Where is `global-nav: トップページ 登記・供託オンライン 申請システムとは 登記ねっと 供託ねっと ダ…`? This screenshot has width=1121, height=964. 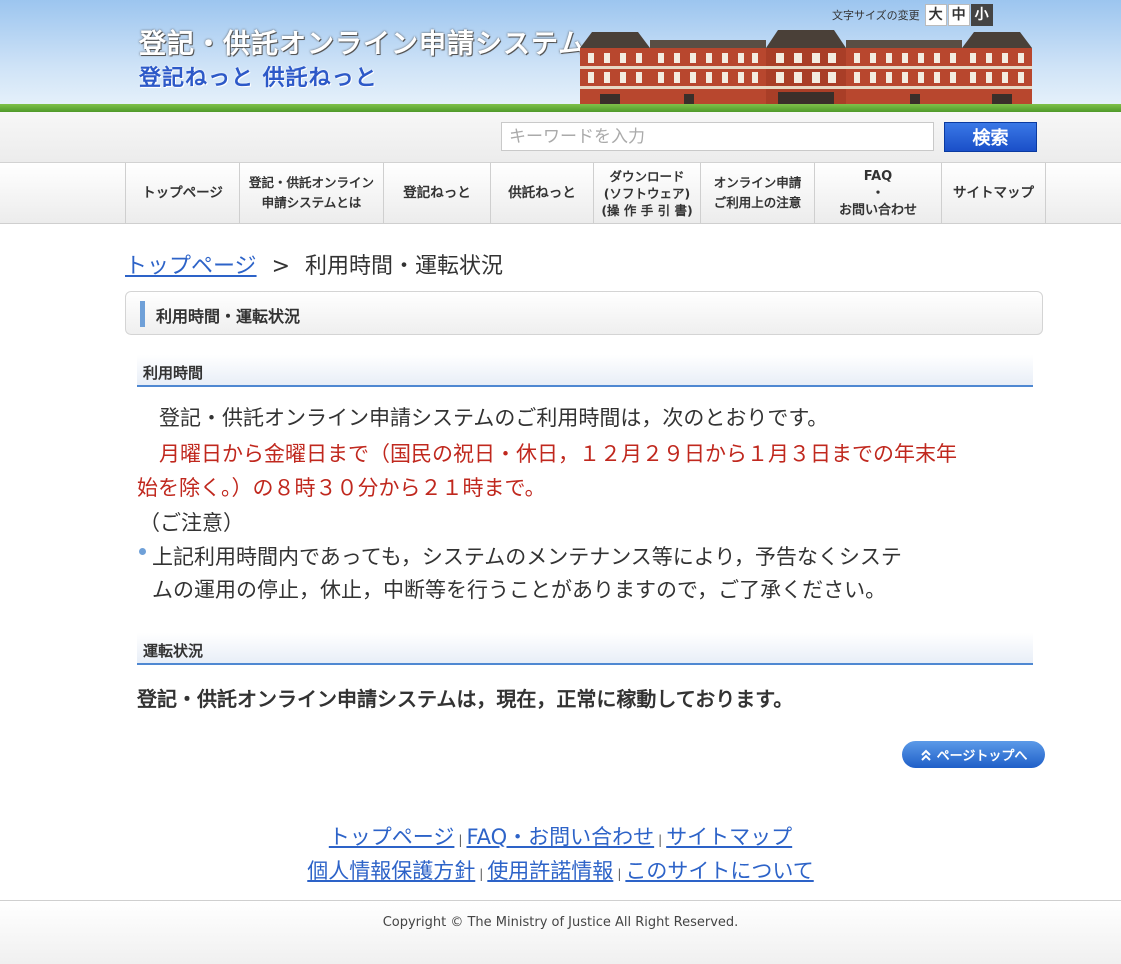
global-nav: トップページ 登記・供託オンライン 申請システムとは 登記ねっと 供託ねっと ダ… is located at coordinates (560, 193).